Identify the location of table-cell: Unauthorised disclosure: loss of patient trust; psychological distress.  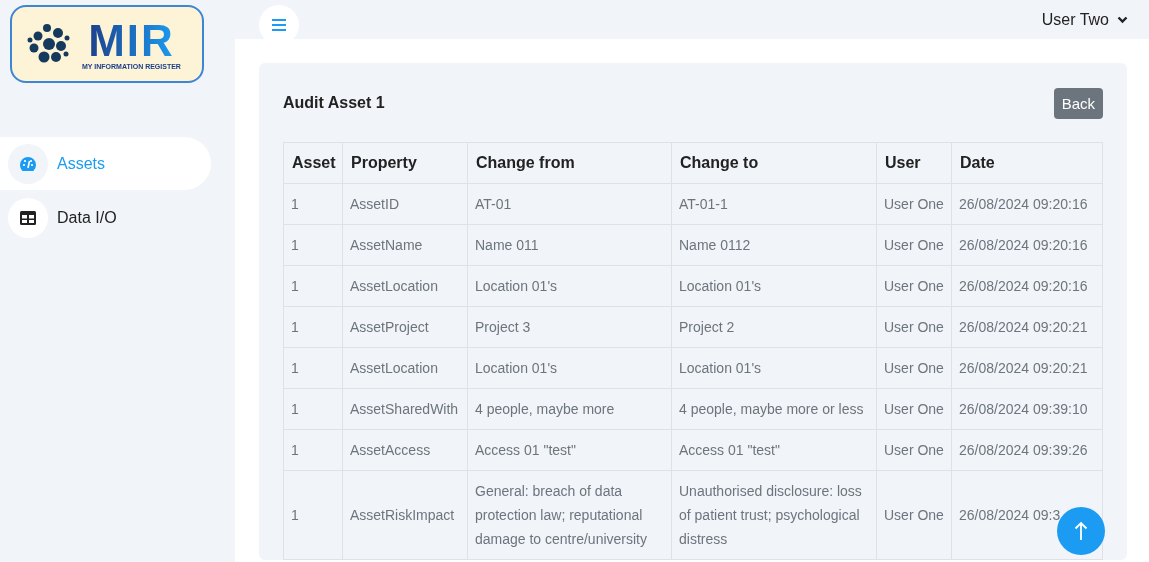
(774, 515).